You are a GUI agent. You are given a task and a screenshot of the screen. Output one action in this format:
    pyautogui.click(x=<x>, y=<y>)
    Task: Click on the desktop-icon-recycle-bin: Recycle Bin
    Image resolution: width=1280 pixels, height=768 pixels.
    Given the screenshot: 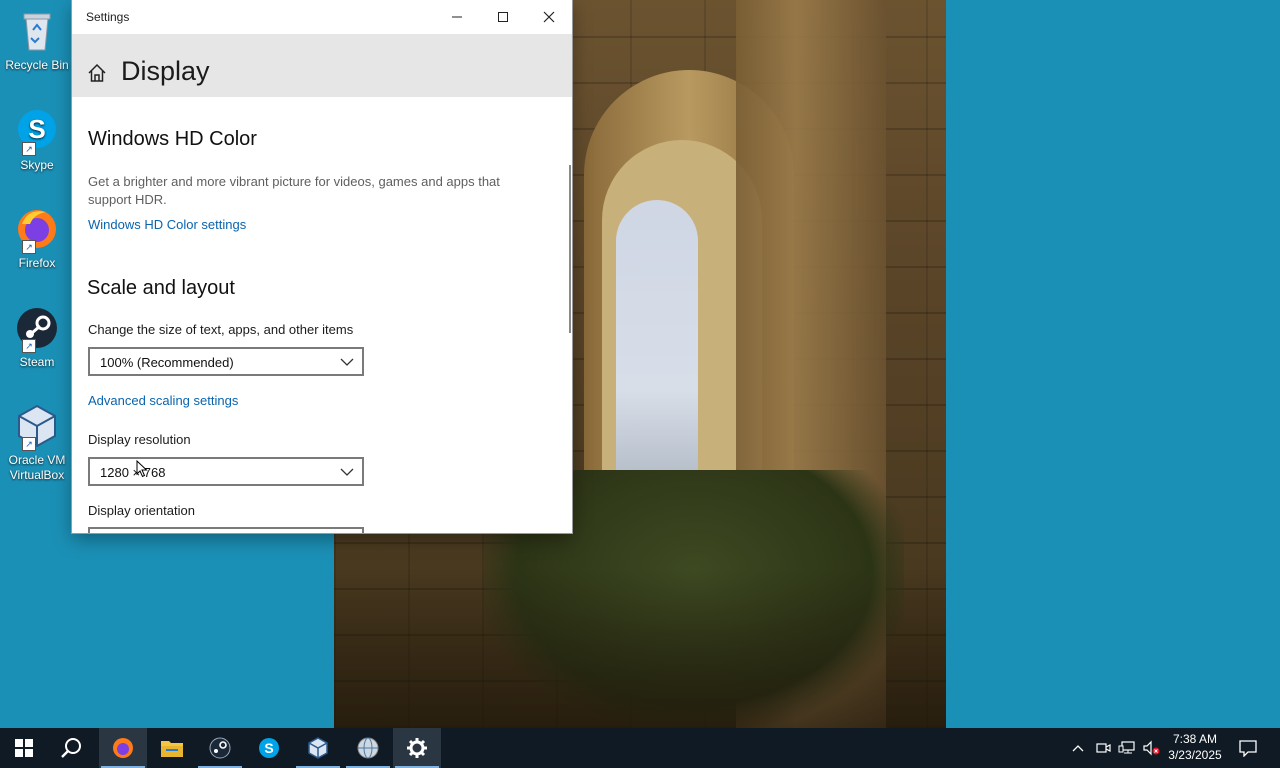 What is the action you would take?
    pyautogui.click(x=37, y=40)
    